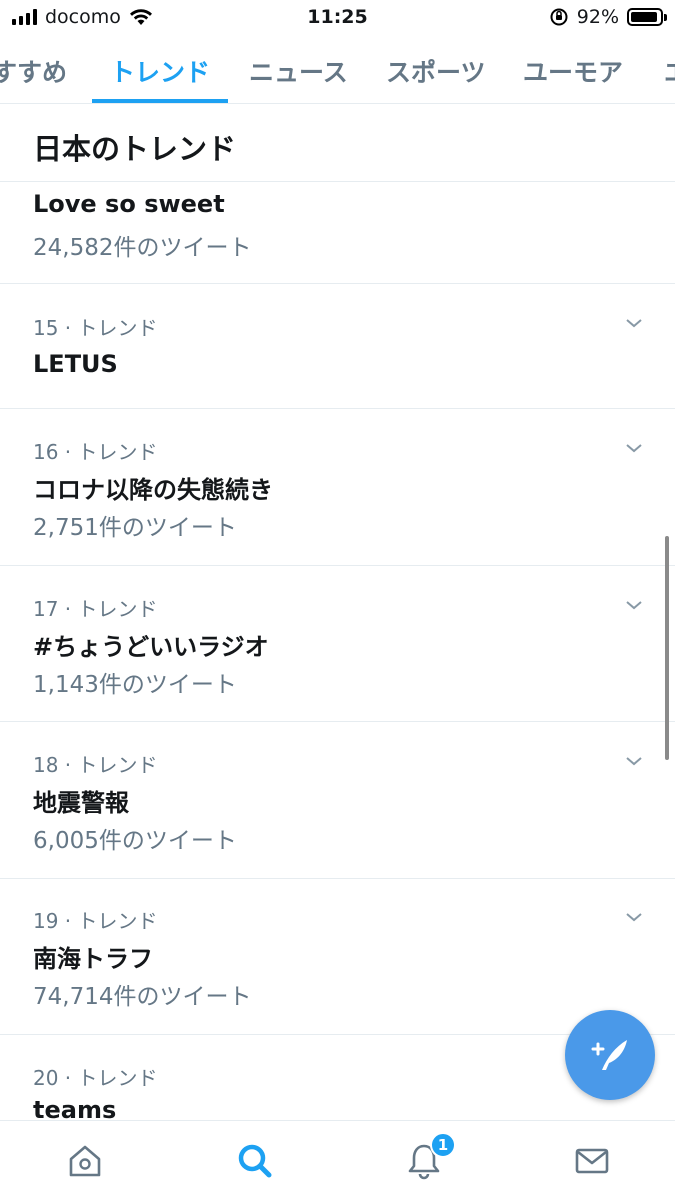 The image size is (675, 1200). What do you see at coordinates (95, 765) in the screenshot?
I see `trend-rank: 18 · トレンド` at bounding box center [95, 765].